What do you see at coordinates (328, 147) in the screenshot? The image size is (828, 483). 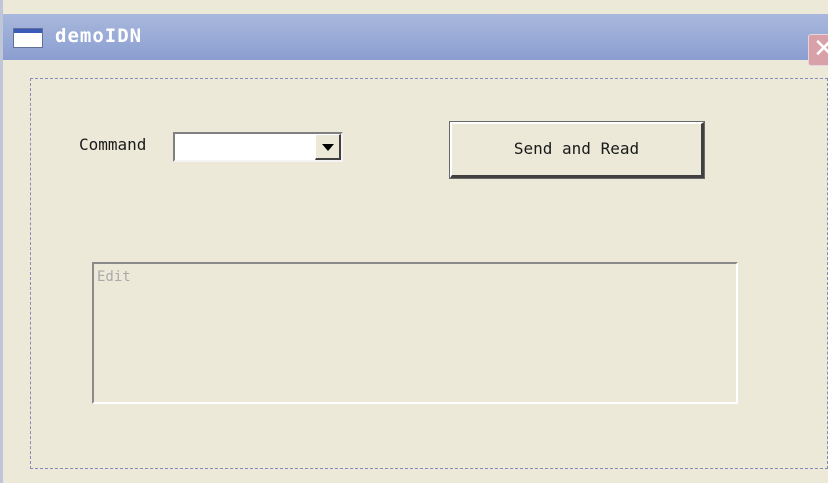 I see `chevron-down-icon` at bounding box center [328, 147].